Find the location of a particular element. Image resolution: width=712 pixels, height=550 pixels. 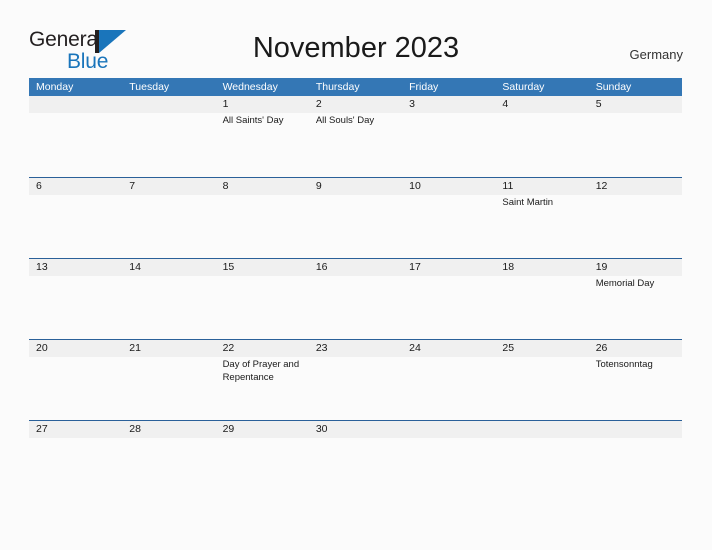

day-number-19: 19 is located at coordinates (635, 267).